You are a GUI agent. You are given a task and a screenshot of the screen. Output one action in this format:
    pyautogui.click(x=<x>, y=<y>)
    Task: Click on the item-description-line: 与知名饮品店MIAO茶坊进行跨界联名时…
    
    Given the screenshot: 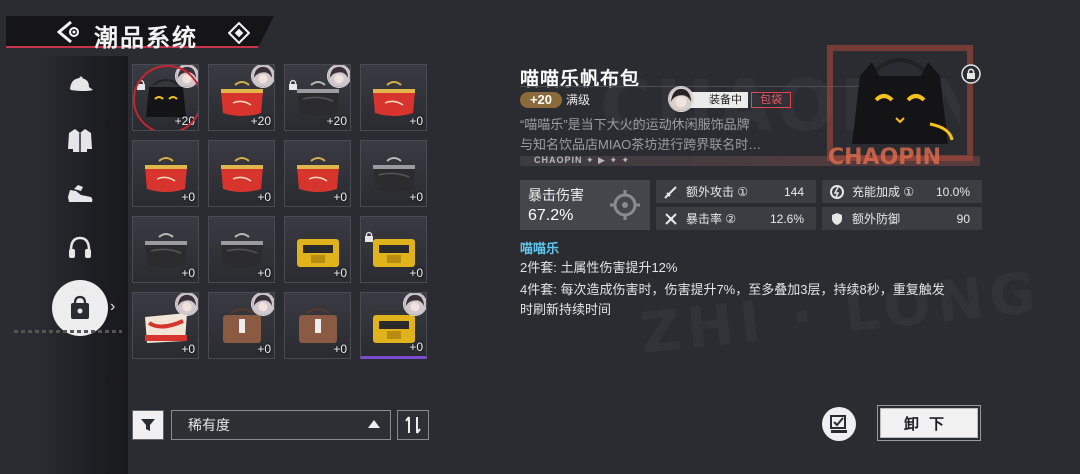 What is the action you would take?
    pyautogui.click(x=641, y=144)
    